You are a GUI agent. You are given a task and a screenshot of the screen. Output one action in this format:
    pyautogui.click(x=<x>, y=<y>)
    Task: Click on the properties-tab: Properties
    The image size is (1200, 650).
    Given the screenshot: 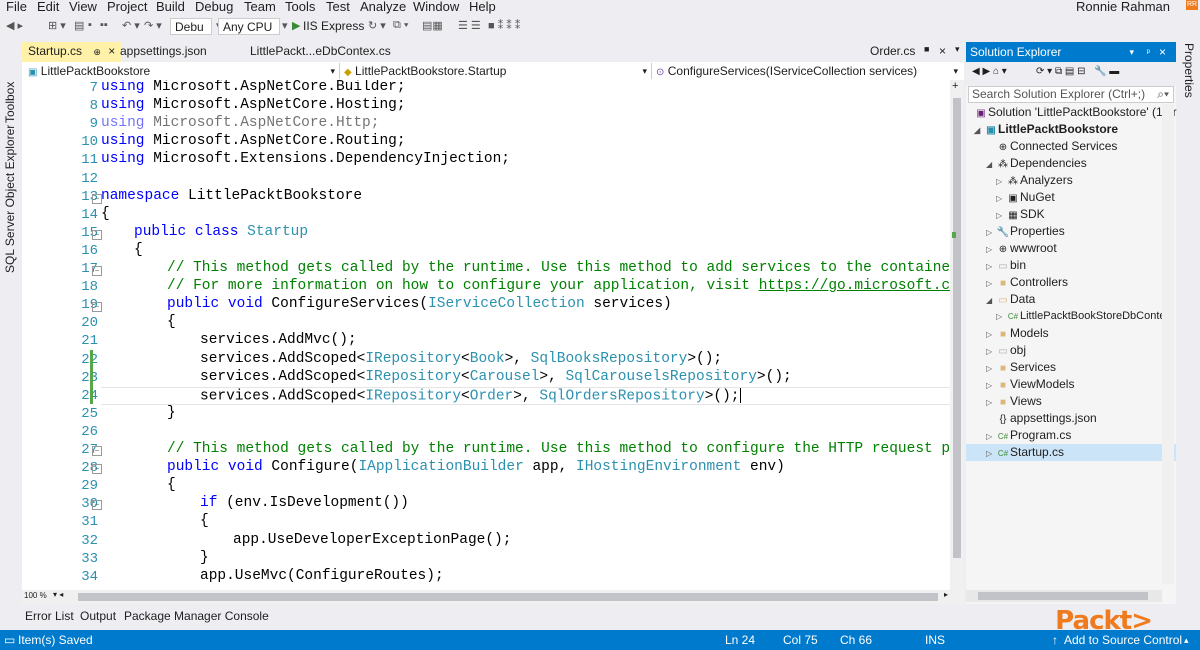 What is the action you would take?
    pyautogui.click(x=1189, y=70)
    